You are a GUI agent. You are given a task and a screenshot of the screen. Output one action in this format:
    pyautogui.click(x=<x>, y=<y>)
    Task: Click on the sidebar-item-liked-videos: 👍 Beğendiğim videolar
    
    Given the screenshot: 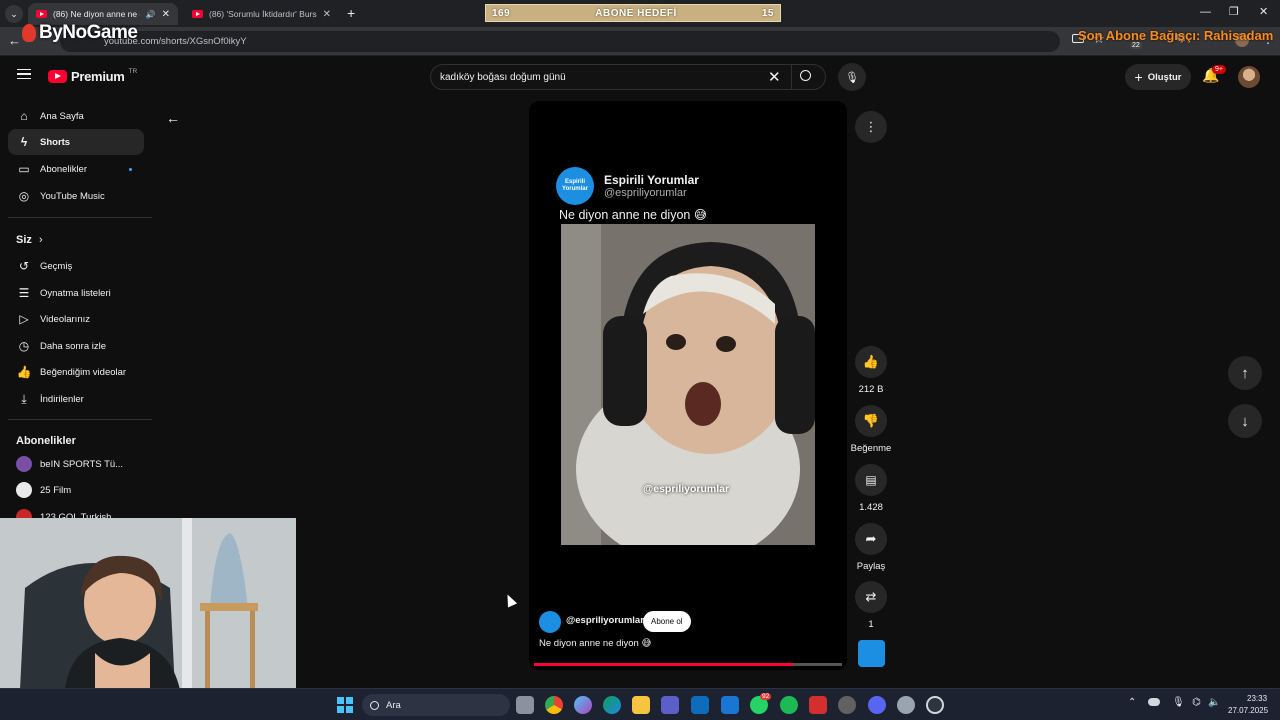 What is the action you would take?
    pyautogui.click(x=76, y=372)
    